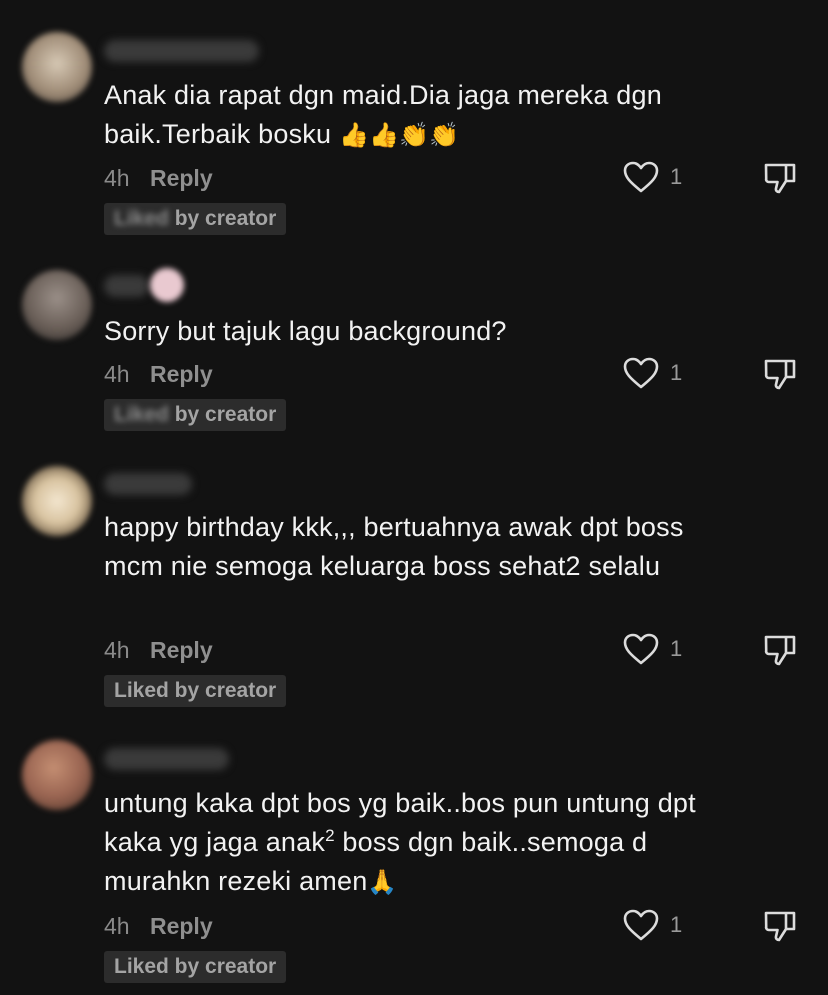  What do you see at coordinates (382, 882) in the screenshot?
I see `emoji: 🙏` at bounding box center [382, 882].